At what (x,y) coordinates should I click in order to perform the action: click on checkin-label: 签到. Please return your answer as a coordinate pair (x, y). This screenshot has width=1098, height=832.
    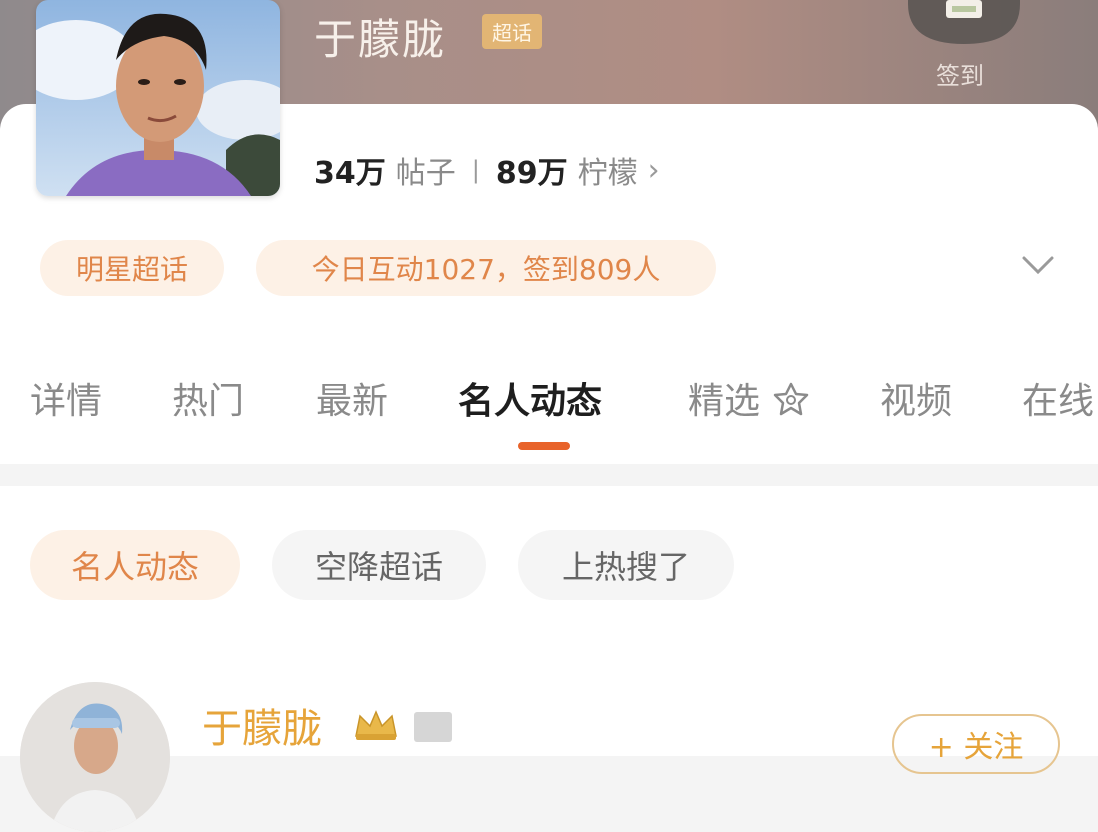
    Looking at the image, I should click on (960, 73).